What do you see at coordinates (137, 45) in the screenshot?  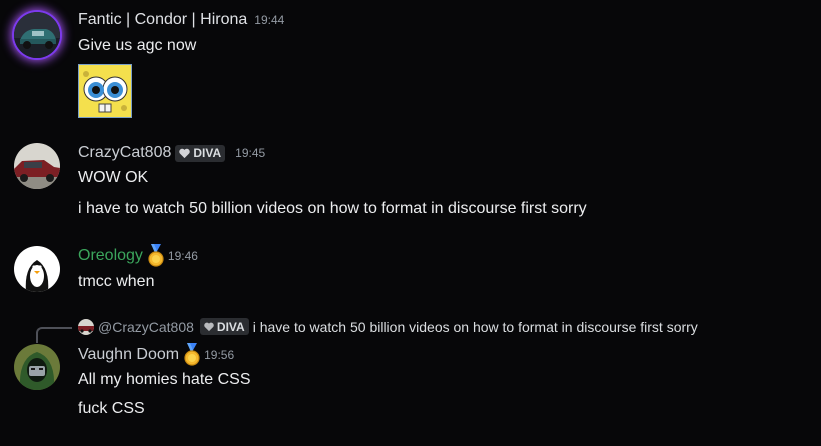 I see `message-text: Give us agc now` at bounding box center [137, 45].